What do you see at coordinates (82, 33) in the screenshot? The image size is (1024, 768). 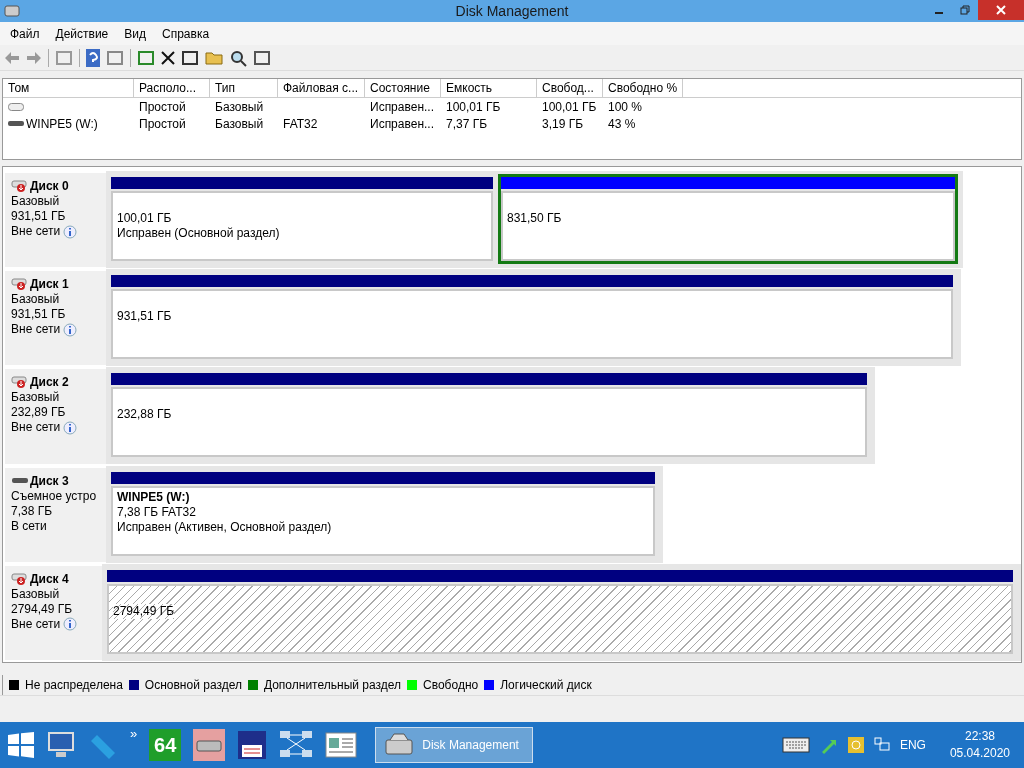 I see `menu-item: Действие` at bounding box center [82, 33].